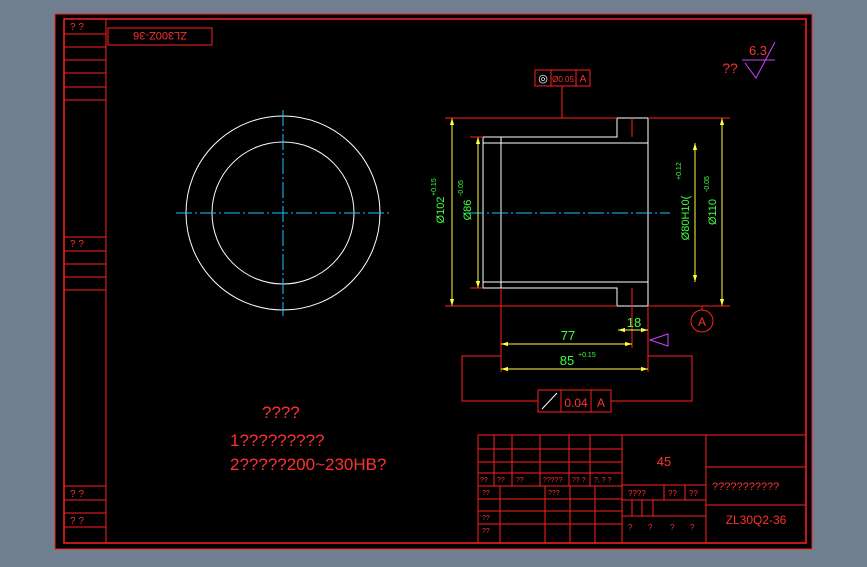  I want to click on dim-d110-tol: -0.05, so click(707, 184).